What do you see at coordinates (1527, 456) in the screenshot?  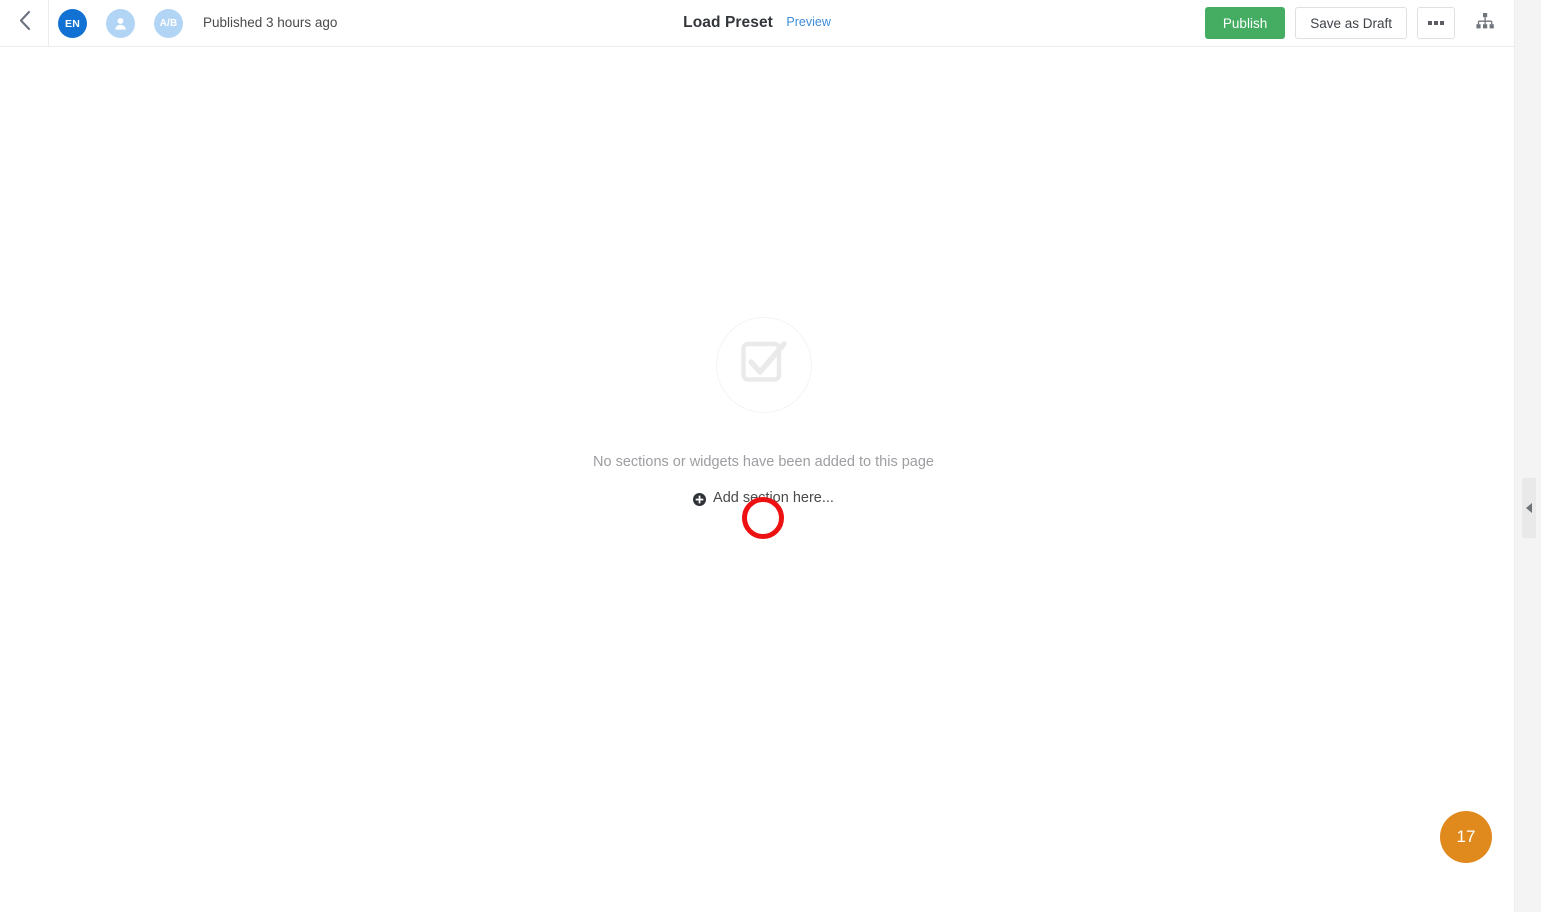 I see `right-gutter` at bounding box center [1527, 456].